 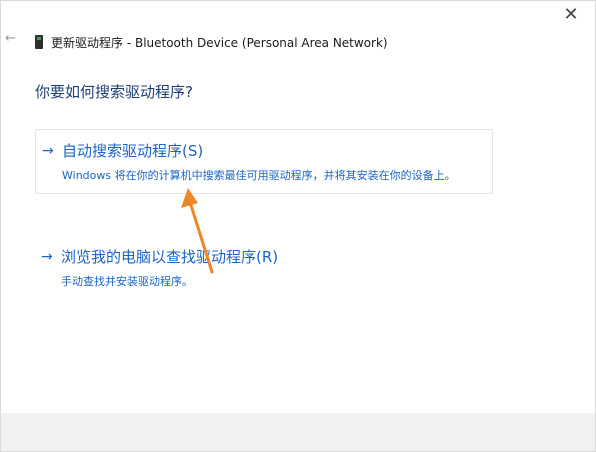 I want to click on option-browse-my-computer: → 浏览我的电脑以查找驱动程序(R) 手动查找并安装驱动程序。, so click(x=264, y=267).